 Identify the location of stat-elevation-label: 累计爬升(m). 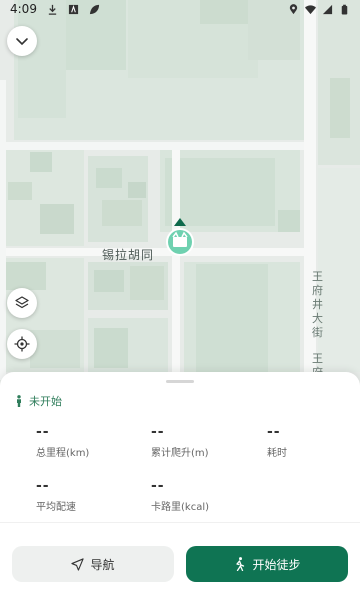
(180, 453).